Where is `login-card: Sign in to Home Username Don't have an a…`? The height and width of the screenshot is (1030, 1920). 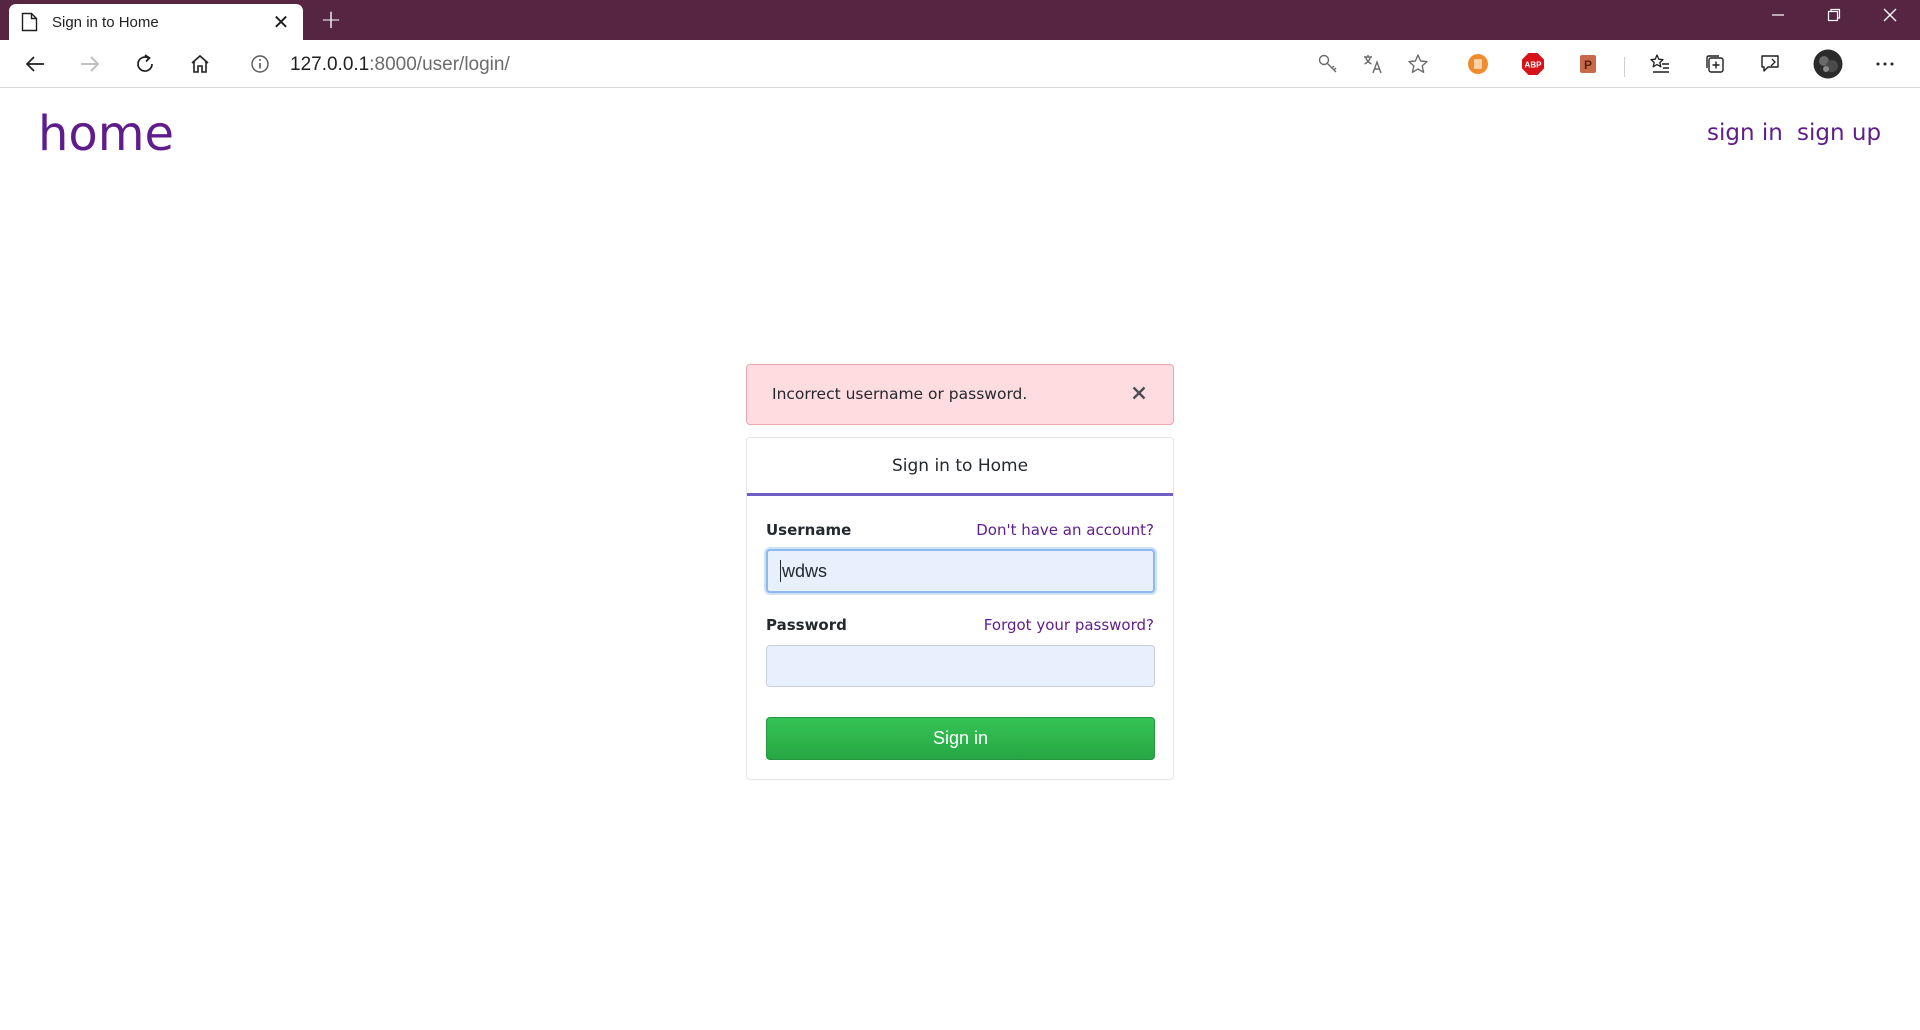 login-card: Sign in to Home Username Don't have an a… is located at coordinates (960, 608).